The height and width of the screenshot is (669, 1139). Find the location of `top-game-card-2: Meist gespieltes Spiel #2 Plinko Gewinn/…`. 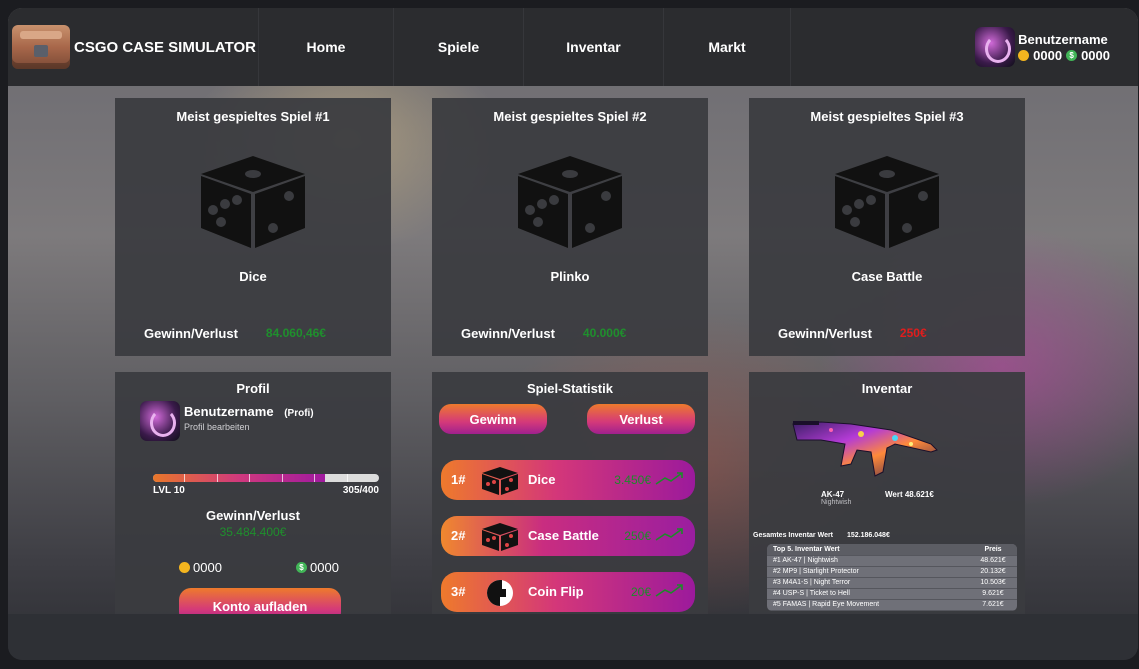

top-game-card-2: Meist gespieltes Spiel #2 Plinko Gewinn/… is located at coordinates (570, 227).